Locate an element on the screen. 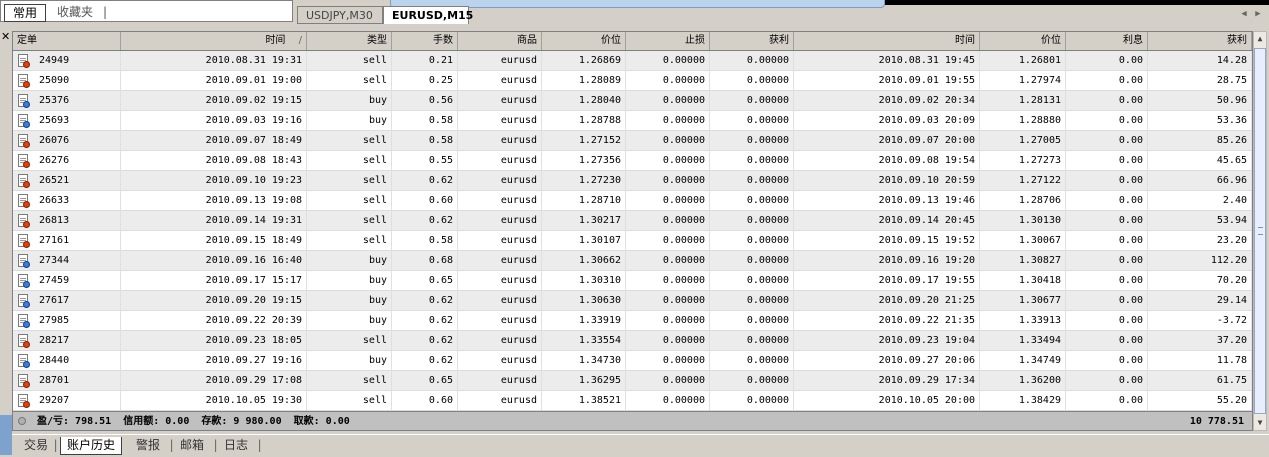  profit-cell: 23.20 is located at coordinates (1200, 240).